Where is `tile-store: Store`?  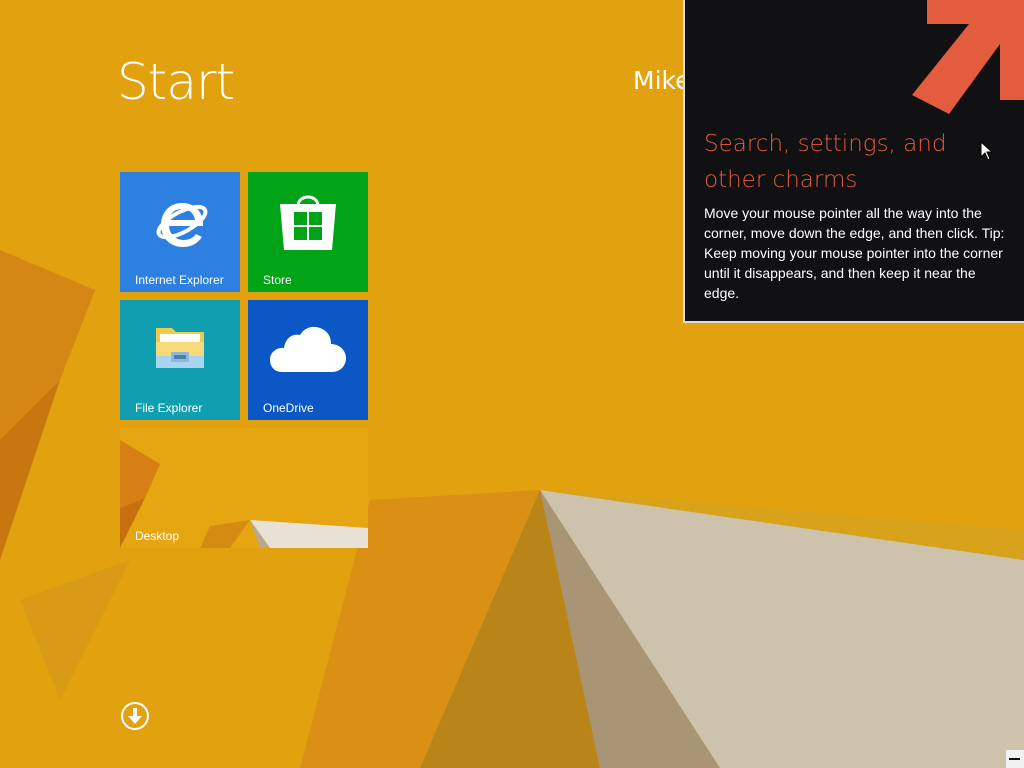
tile-store: Store is located at coordinates (308, 232).